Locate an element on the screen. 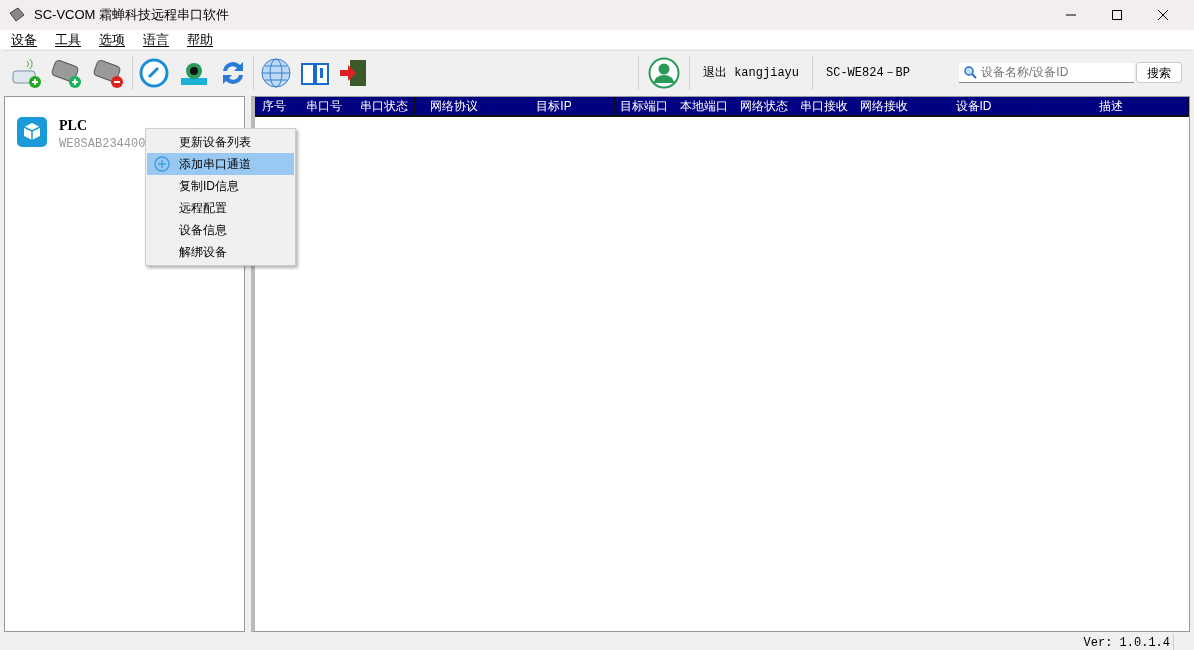 This screenshot has height=650, width=1194. search-button: 搜索 is located at coordinates (1159, 72).